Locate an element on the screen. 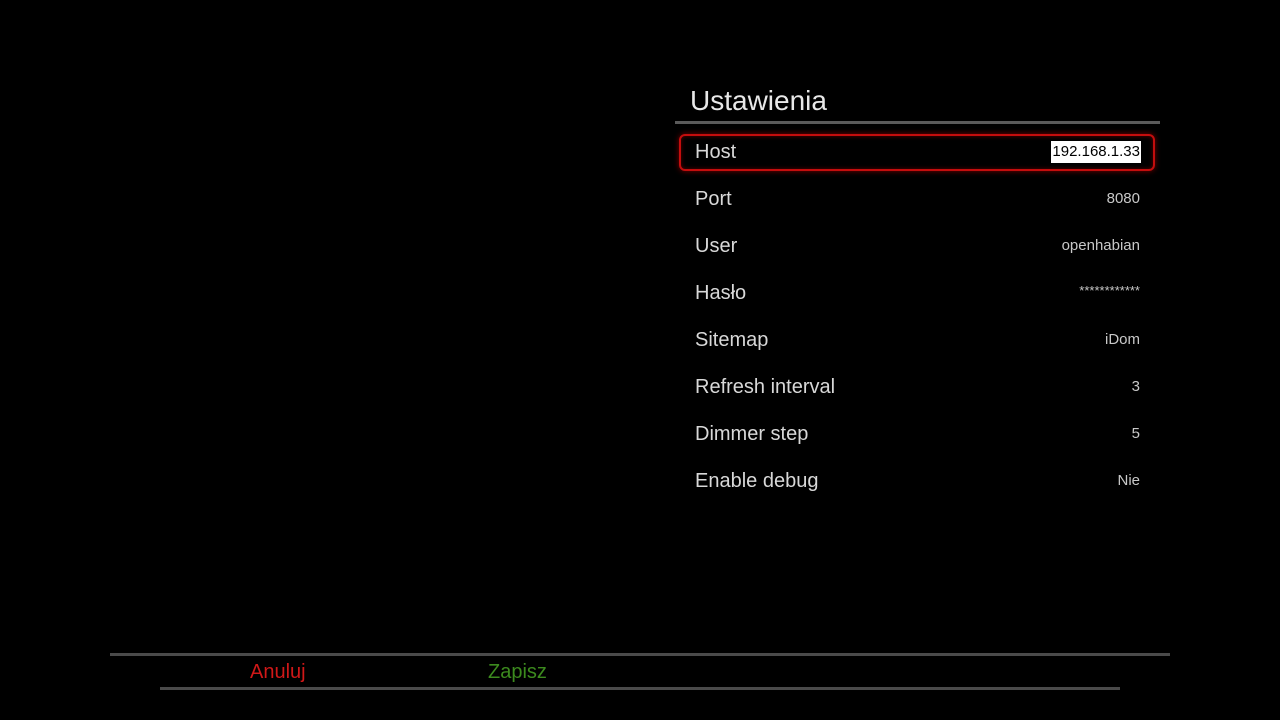  setting-label: Port is located at coordinates (713, 199).